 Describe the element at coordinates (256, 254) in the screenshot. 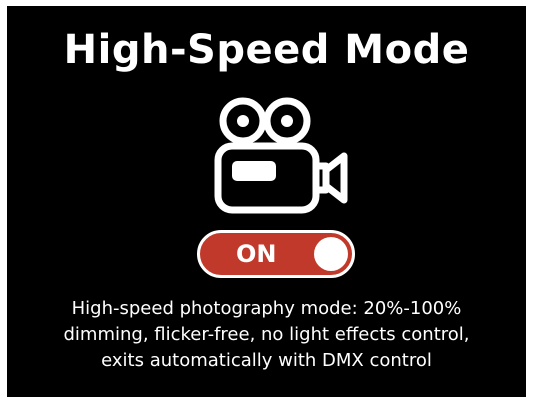

I see `toggle-state-label: ON` at that location.